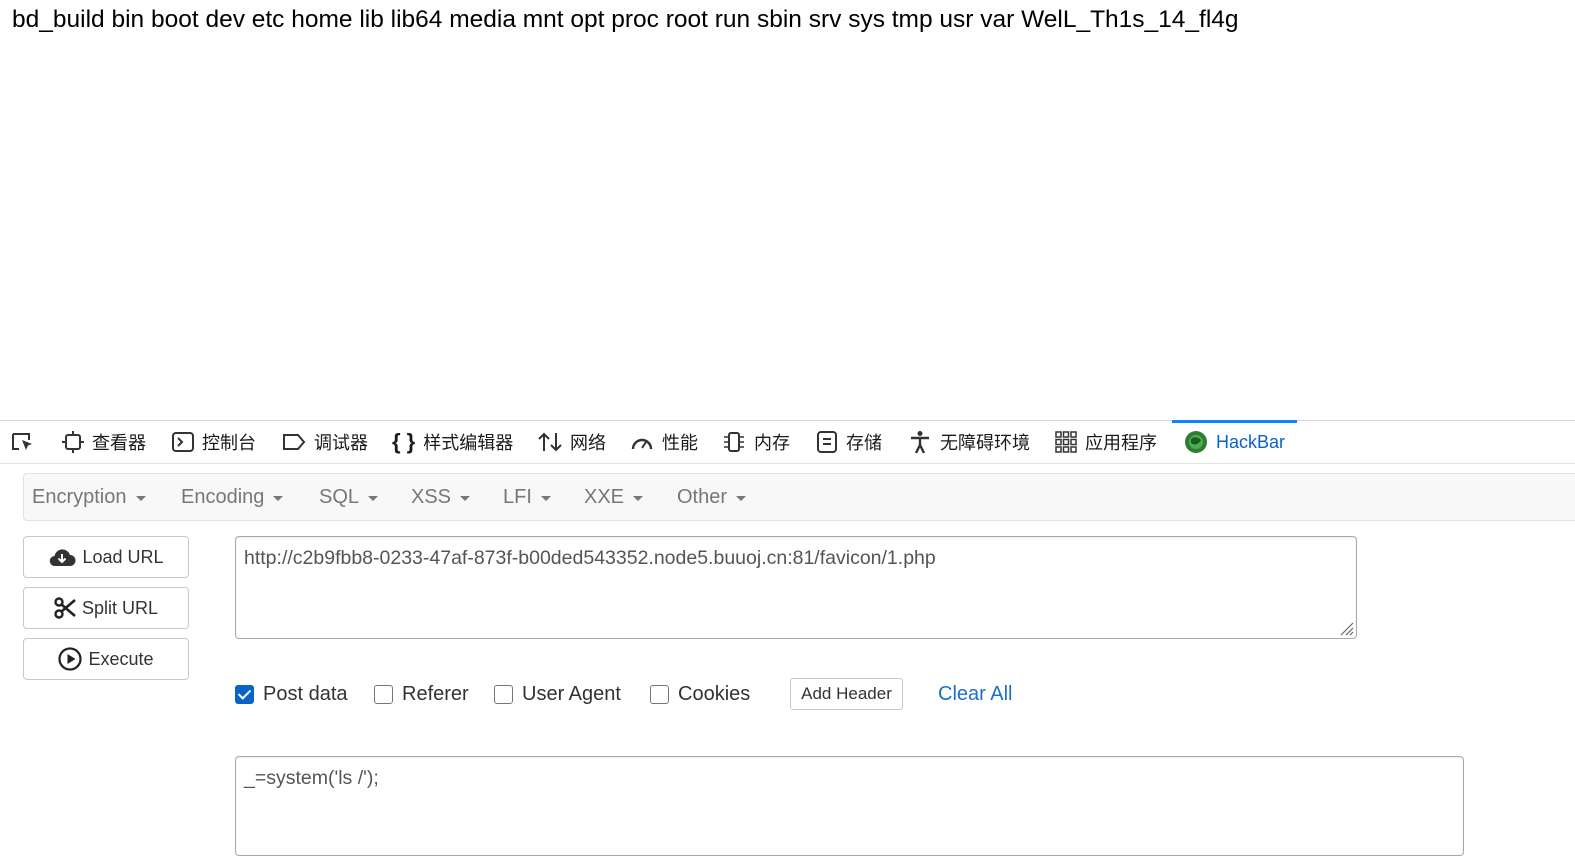 This screenshot has height=856, width=1575. I want to click on network-icon, so click(550, 442).